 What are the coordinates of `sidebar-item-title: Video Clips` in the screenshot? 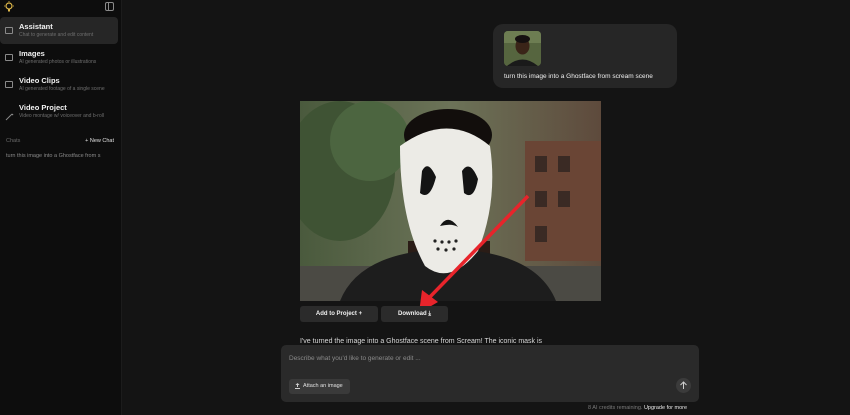 It's located at (39, 80).